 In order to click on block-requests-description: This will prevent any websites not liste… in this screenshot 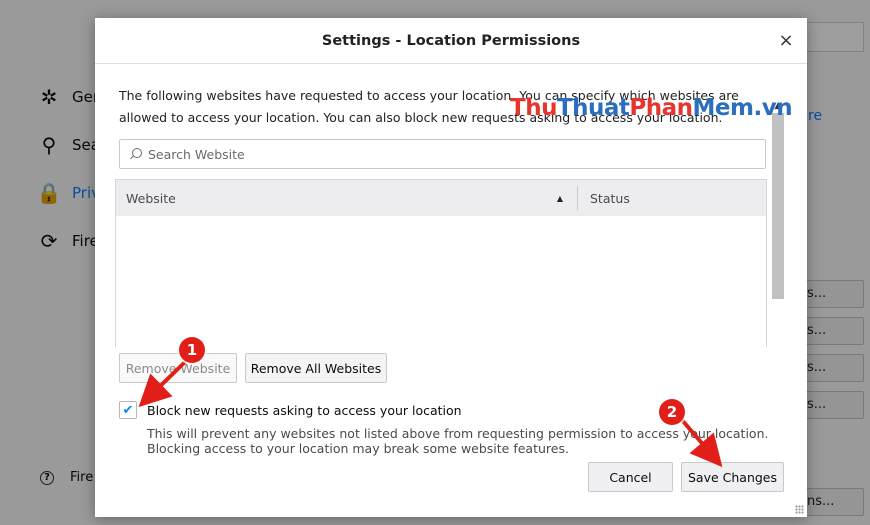, I will do `click(458, 441)`.